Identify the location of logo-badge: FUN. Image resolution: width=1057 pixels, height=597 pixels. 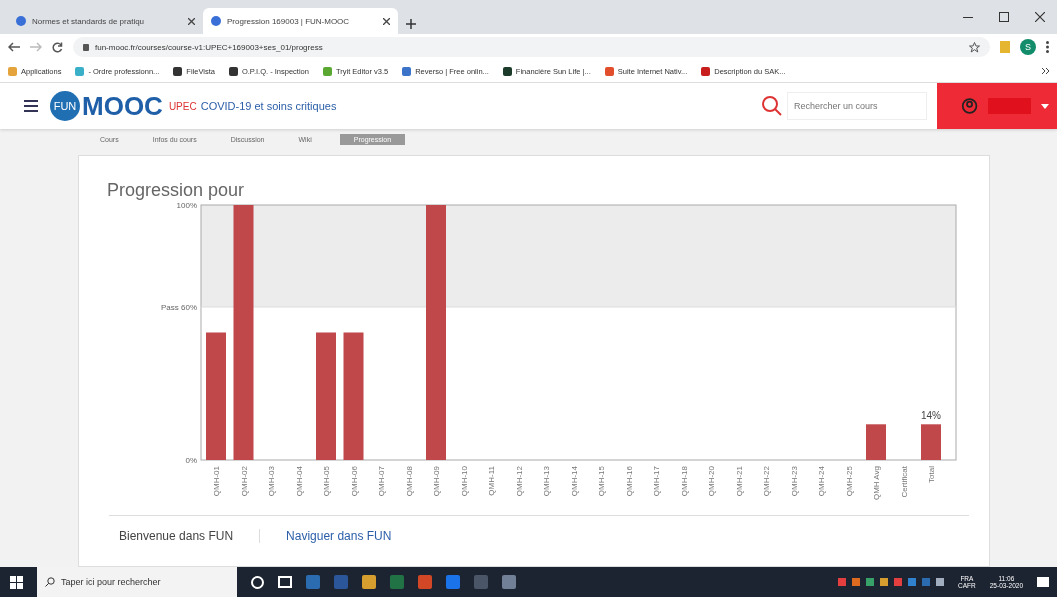
(65, 106).